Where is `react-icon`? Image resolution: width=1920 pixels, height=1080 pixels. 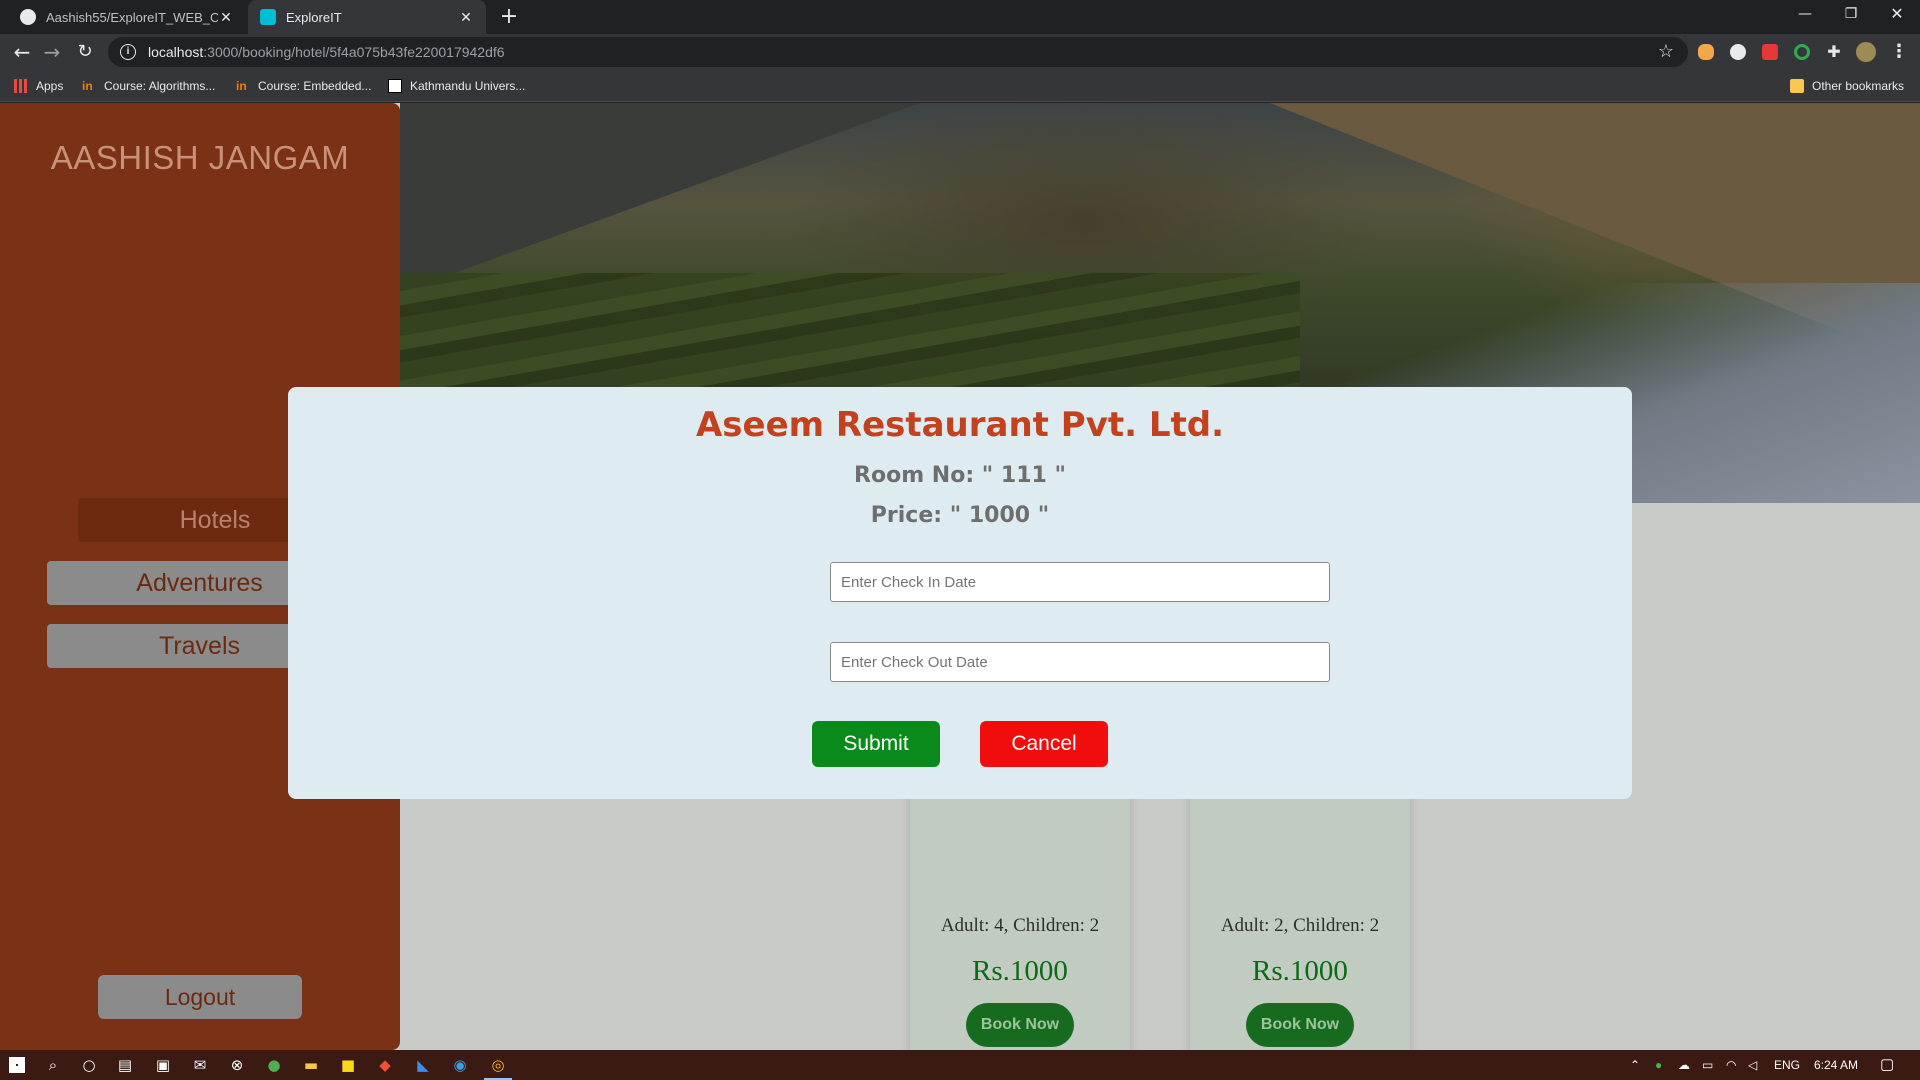 react-icon is located at coordinates (268, 17).